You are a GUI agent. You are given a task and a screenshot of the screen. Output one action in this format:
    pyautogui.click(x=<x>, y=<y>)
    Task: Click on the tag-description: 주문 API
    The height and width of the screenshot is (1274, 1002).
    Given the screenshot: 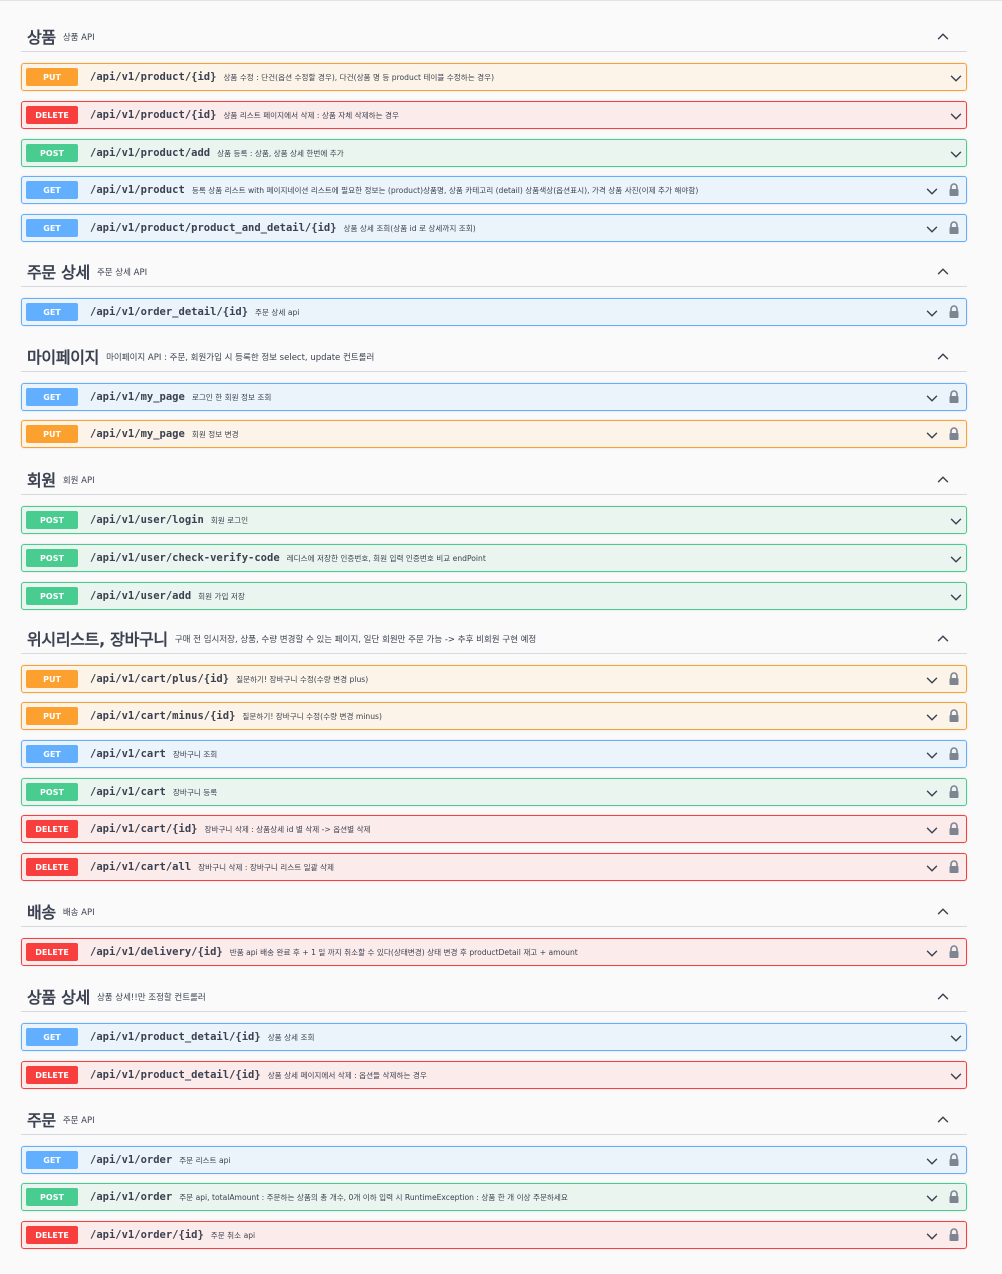 What is the action you would take?
    pyautogui.click(x=78, y=1121)
    